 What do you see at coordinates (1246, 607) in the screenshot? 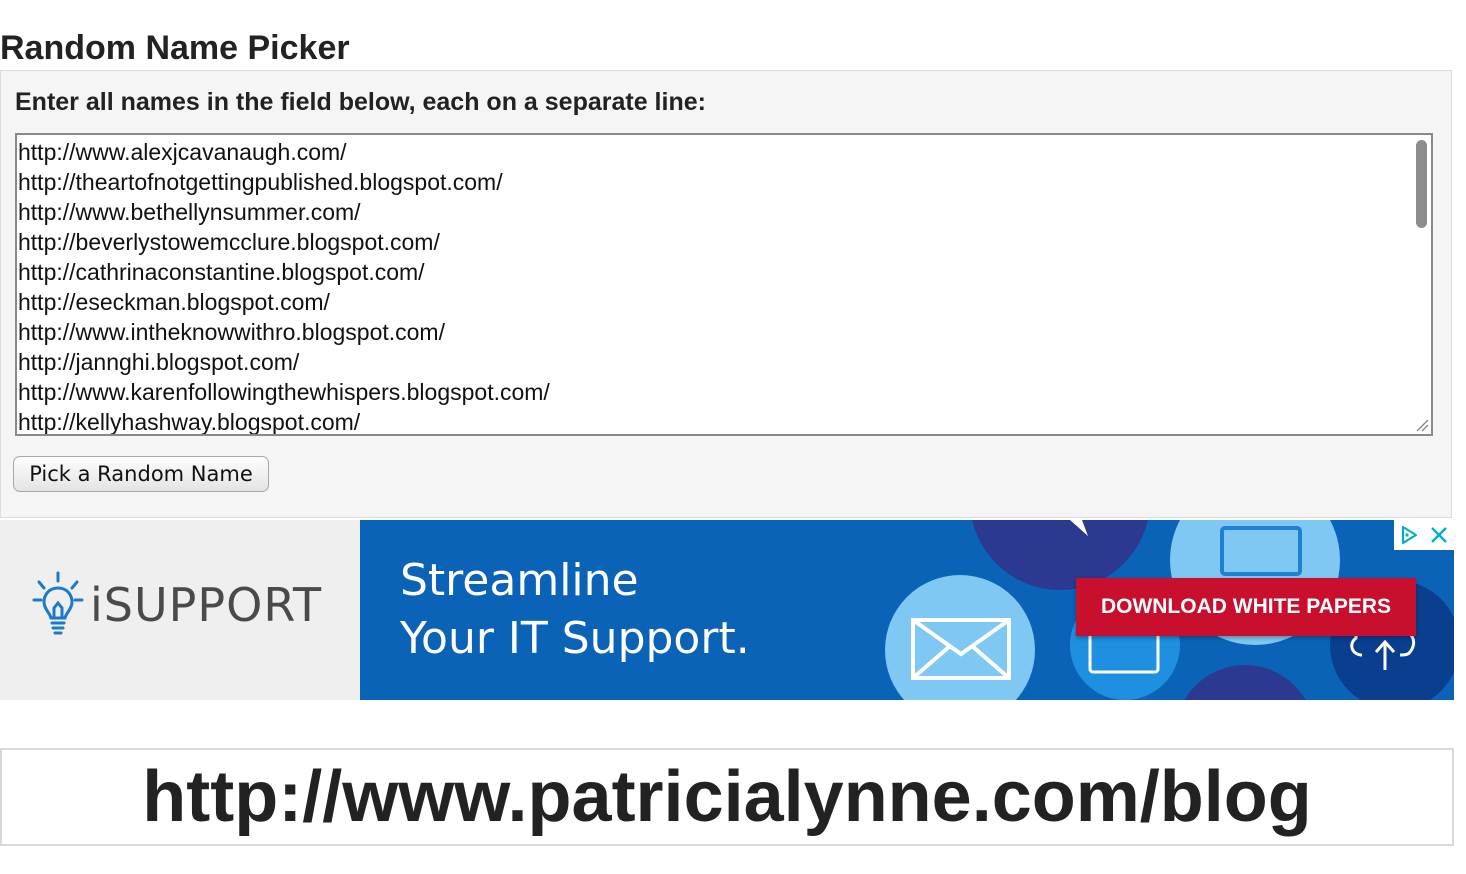
I see `ad-download-button: DOWNLOAD WHITE PAPERS` at bounding box center [1246, 607].